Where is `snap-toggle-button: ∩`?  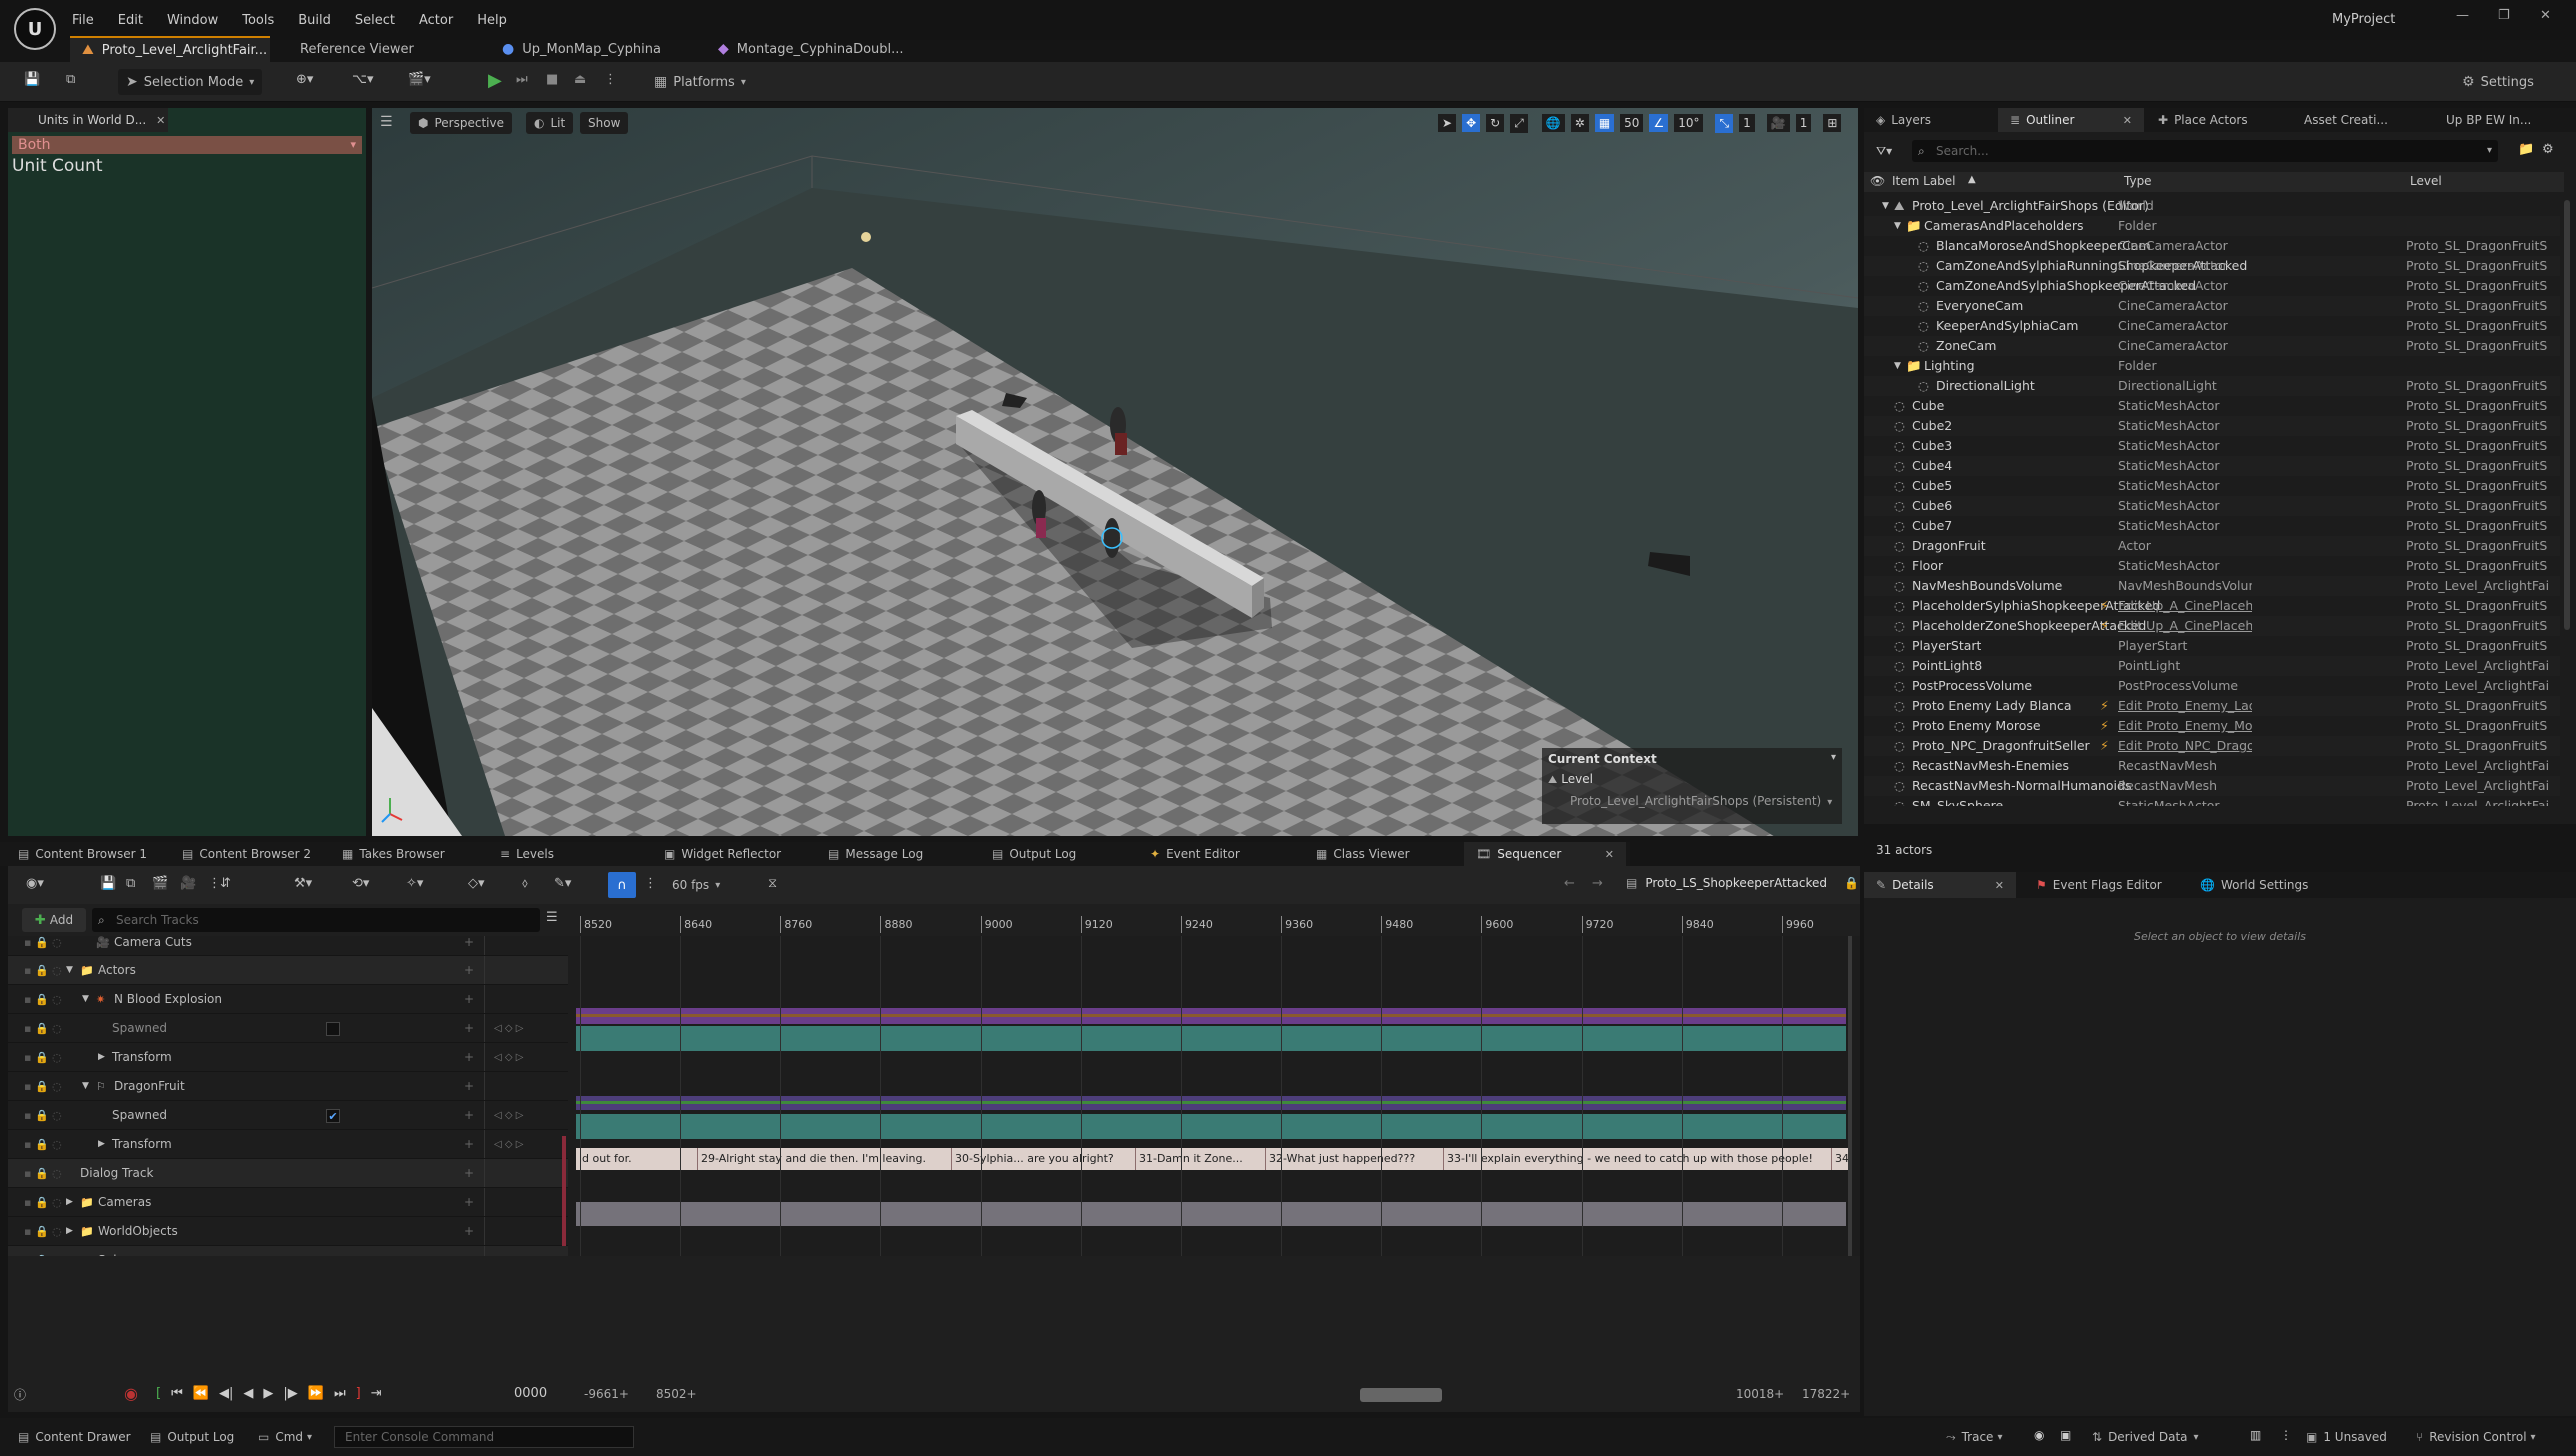 snap-toggle-button: ∩ is located at coordinates (622, 885).